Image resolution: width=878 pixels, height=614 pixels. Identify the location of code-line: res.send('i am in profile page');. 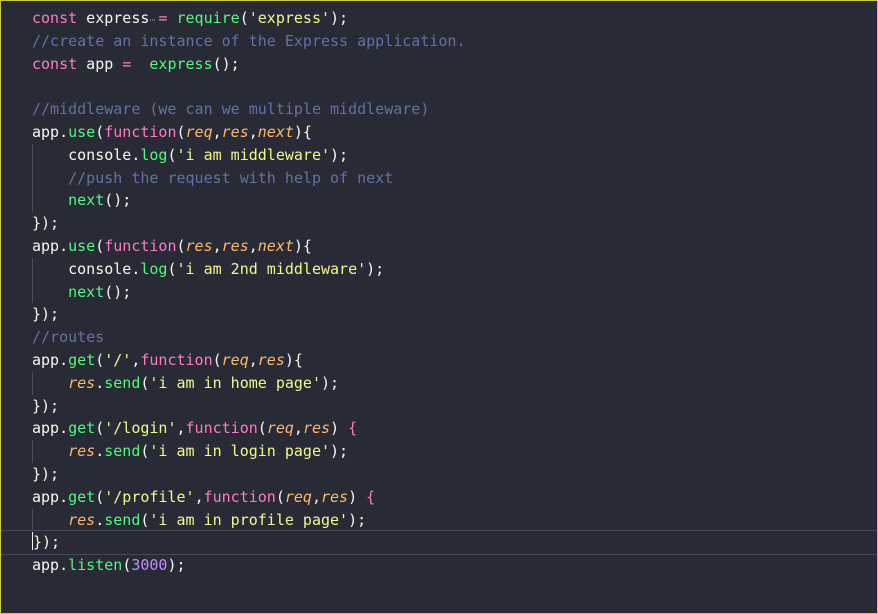
(454, 520).